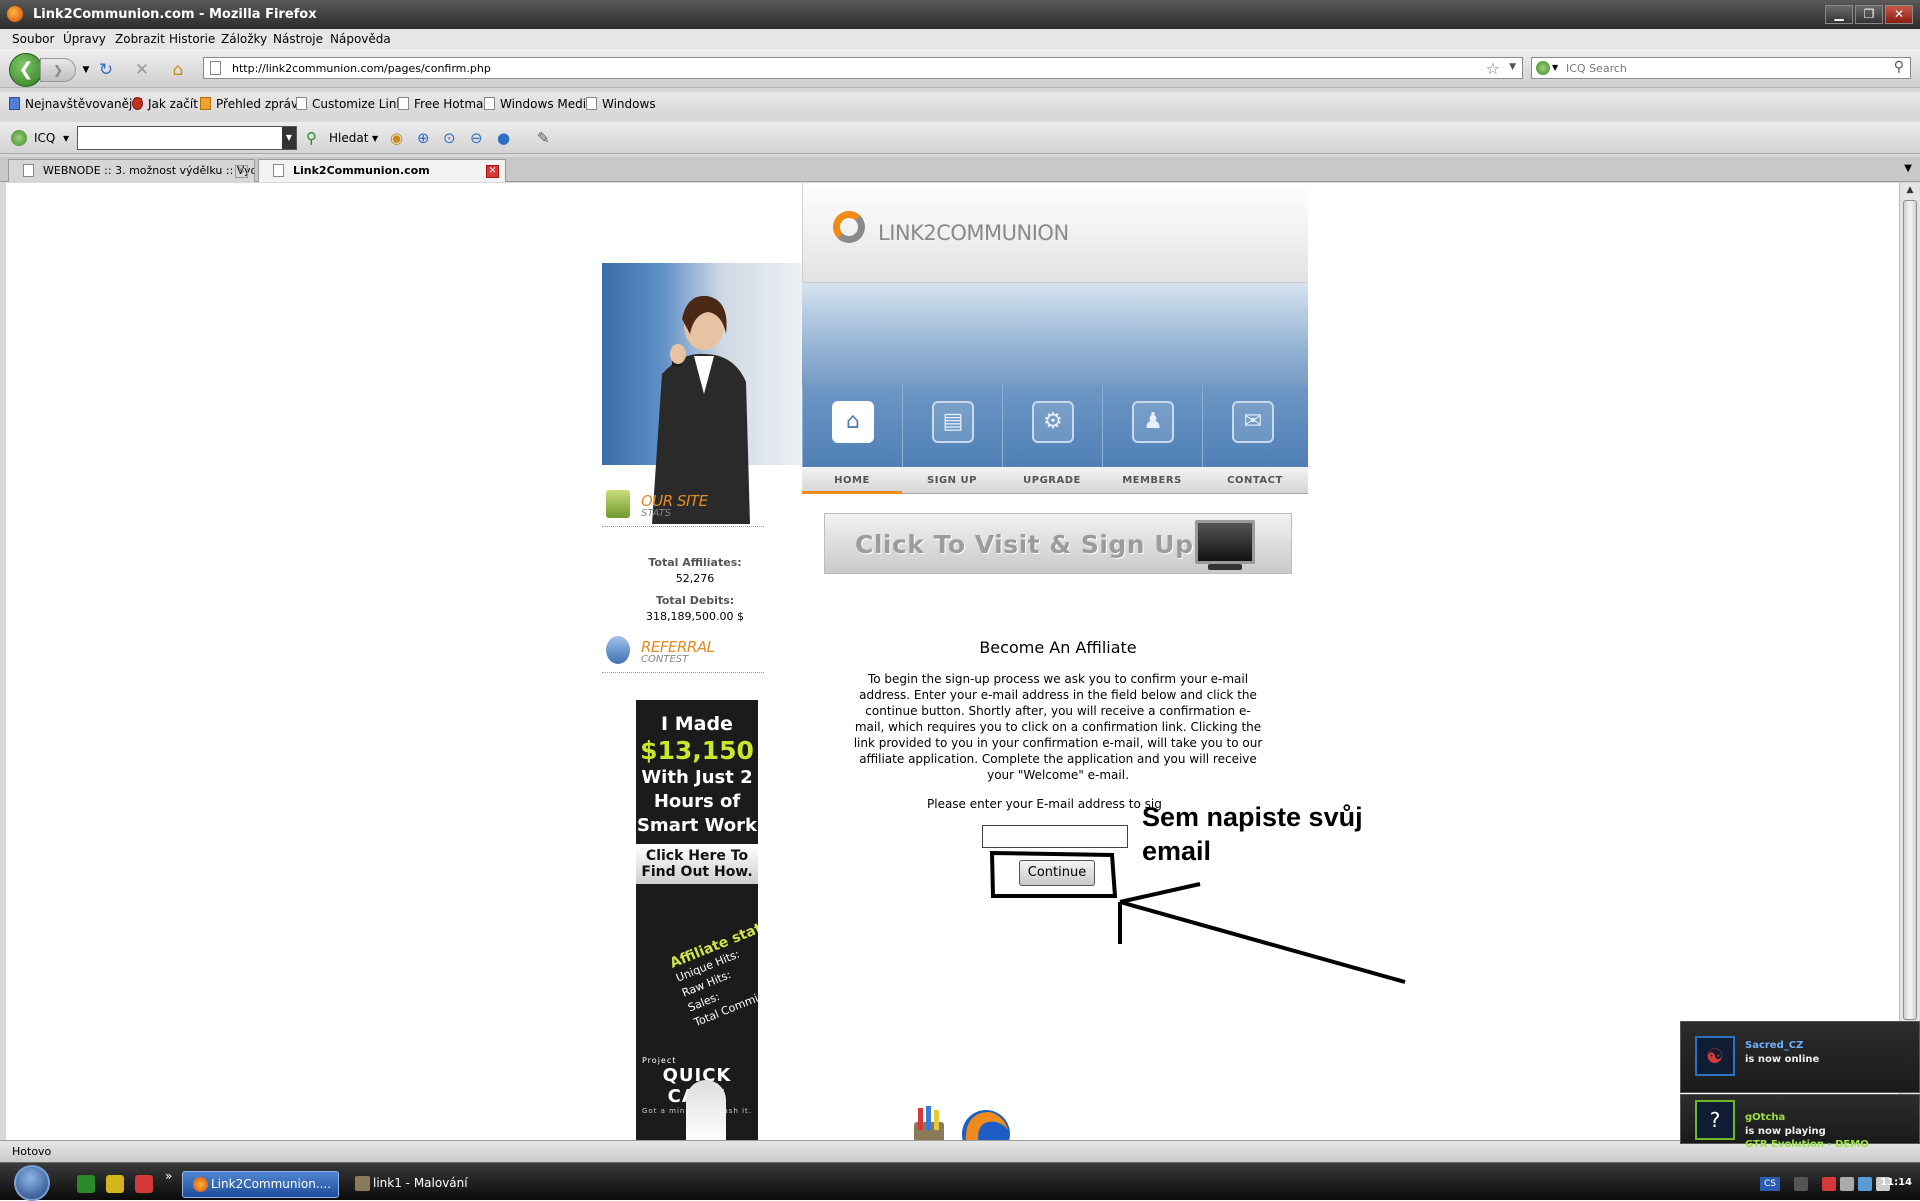  What do you see at coordinates (960, 1151) in the screenshot?
I see `status-bar: Hotovo` at bounding box center [960, 1151].